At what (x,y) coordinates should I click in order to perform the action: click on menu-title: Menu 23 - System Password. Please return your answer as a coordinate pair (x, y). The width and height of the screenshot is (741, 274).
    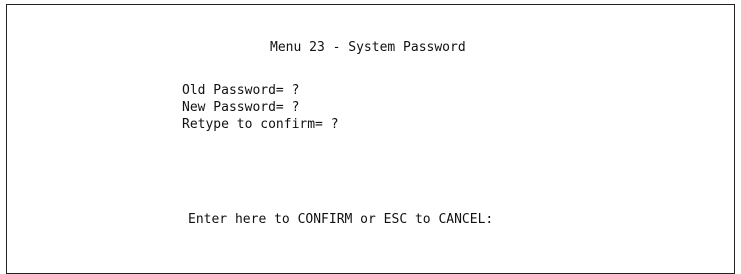
    Looking at the image, I should click on (368, 47).